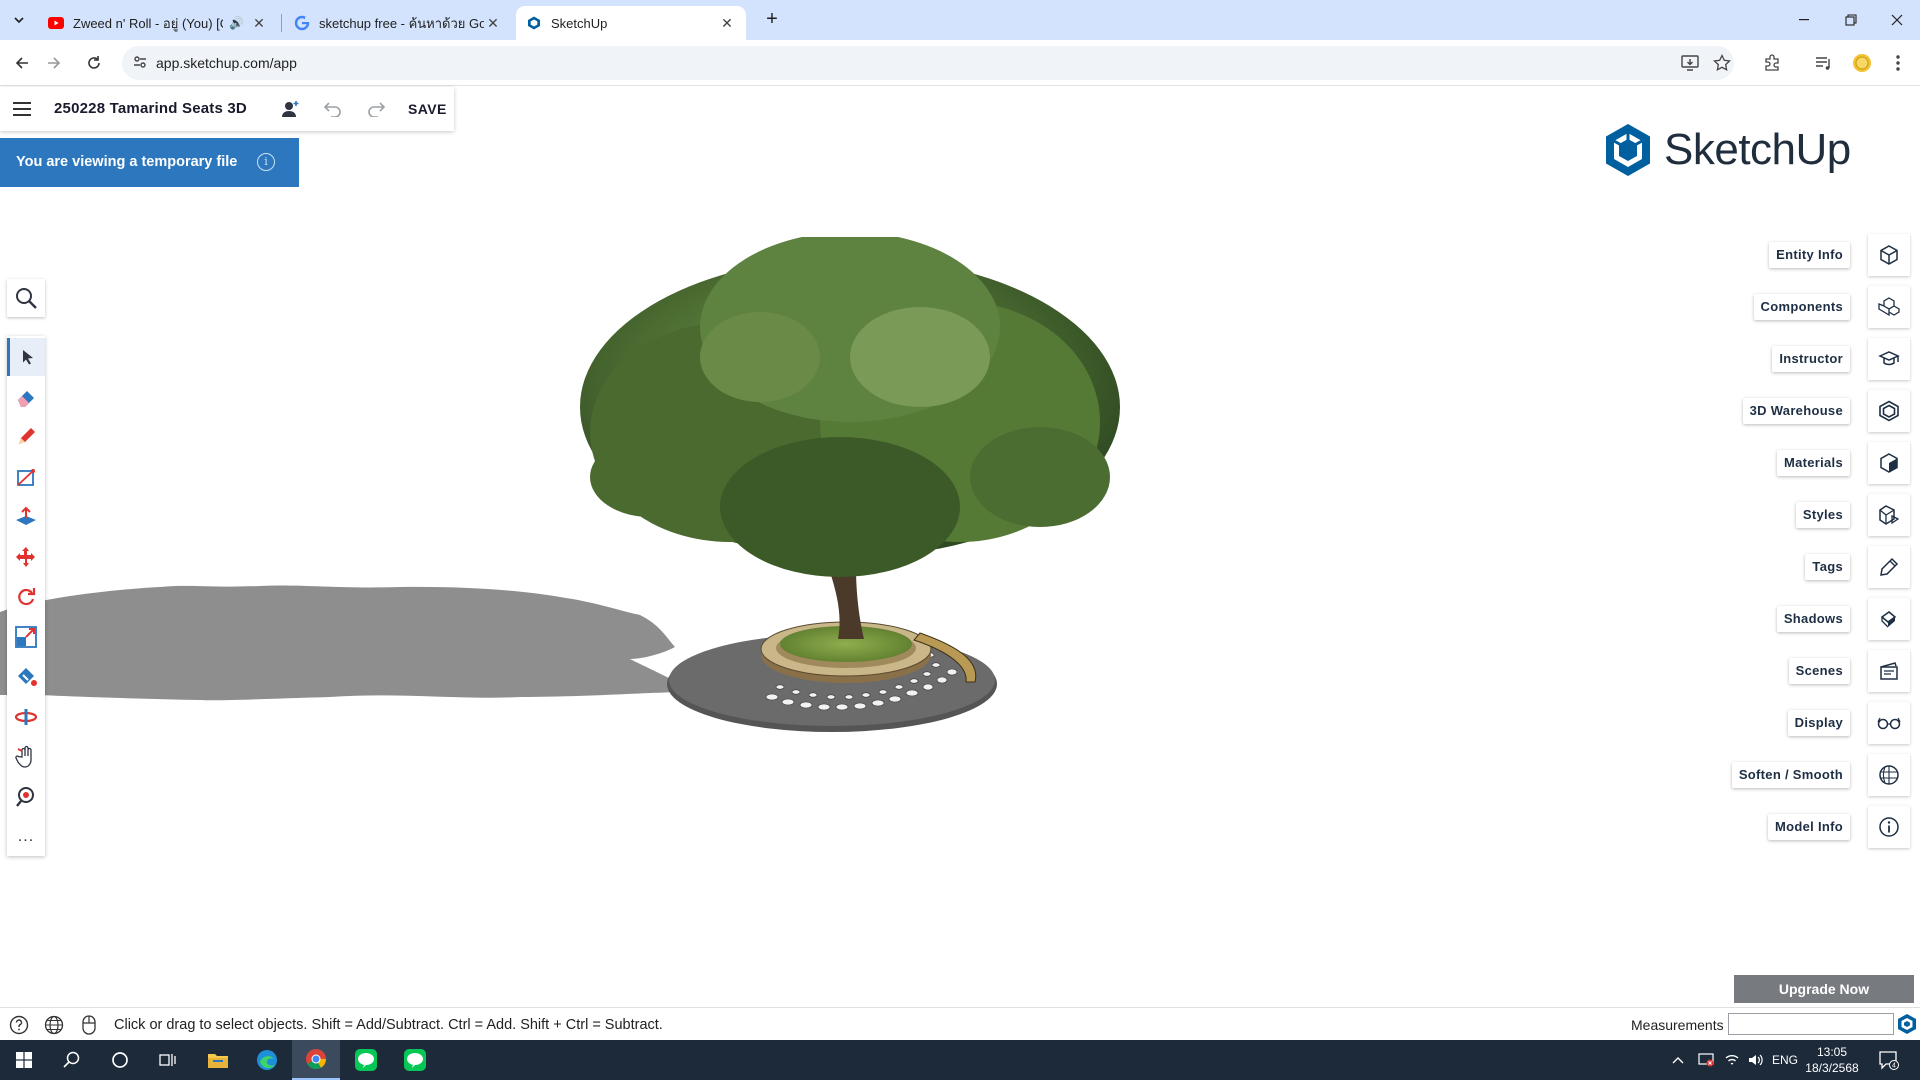  I want to click on tab-title: sketchup free - ค้นหาด้วย Google, so click(401, 23).